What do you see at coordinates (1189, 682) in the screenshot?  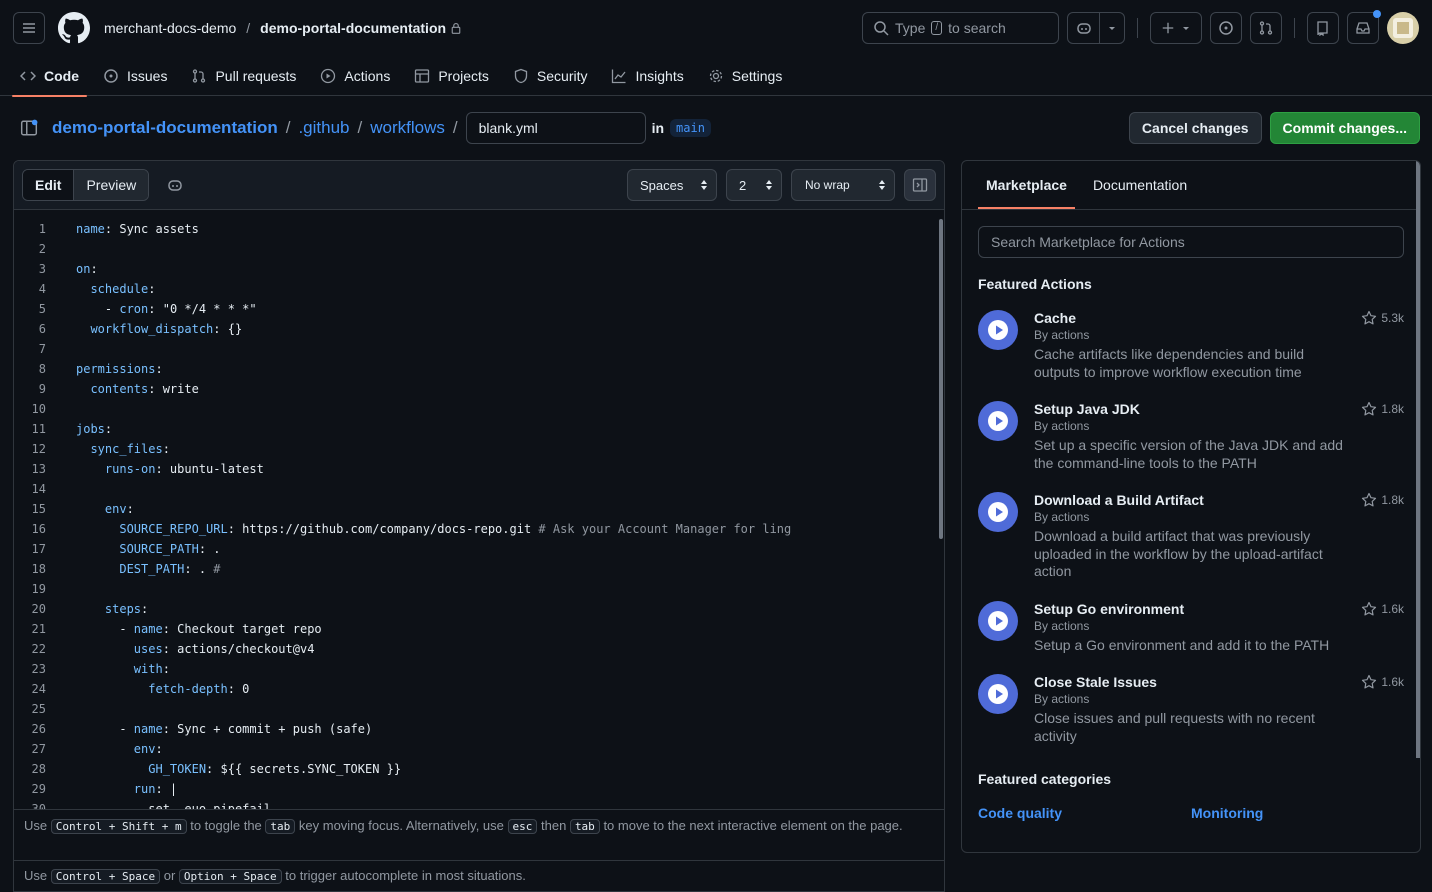 I see `action-name: Close Stale Issues` at bounding box center [1189, 682].